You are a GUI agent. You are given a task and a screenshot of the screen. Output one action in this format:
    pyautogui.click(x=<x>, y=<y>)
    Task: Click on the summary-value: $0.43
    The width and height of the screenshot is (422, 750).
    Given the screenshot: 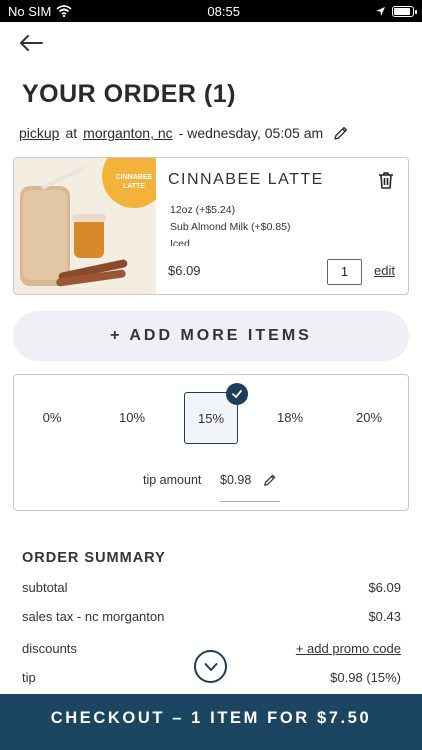 What is the action you would take?
    pyautogui.click(x=384, y=616)
    